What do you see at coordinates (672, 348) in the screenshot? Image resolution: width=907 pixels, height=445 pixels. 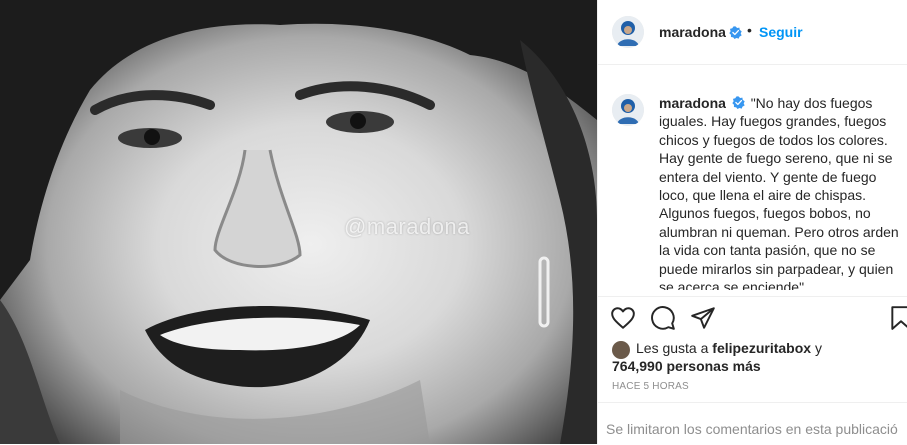 I see `likes-prefix: Les gusta a` at bounding box center [672, 348].